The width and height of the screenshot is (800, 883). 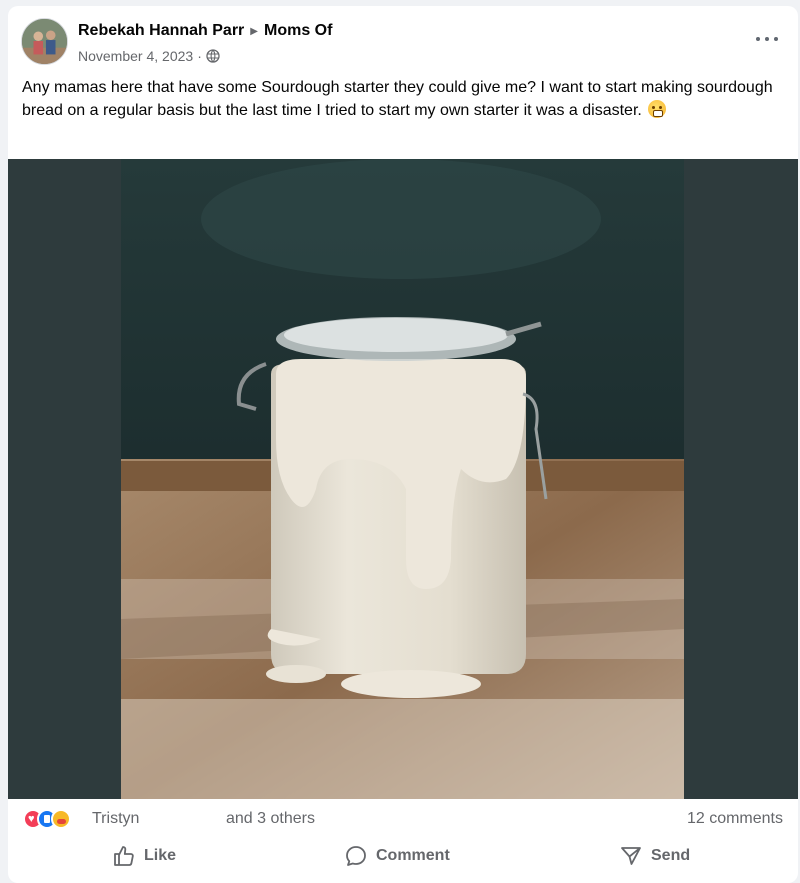 I want to click on thumbs-up-icon, so click(x=124, y=856).